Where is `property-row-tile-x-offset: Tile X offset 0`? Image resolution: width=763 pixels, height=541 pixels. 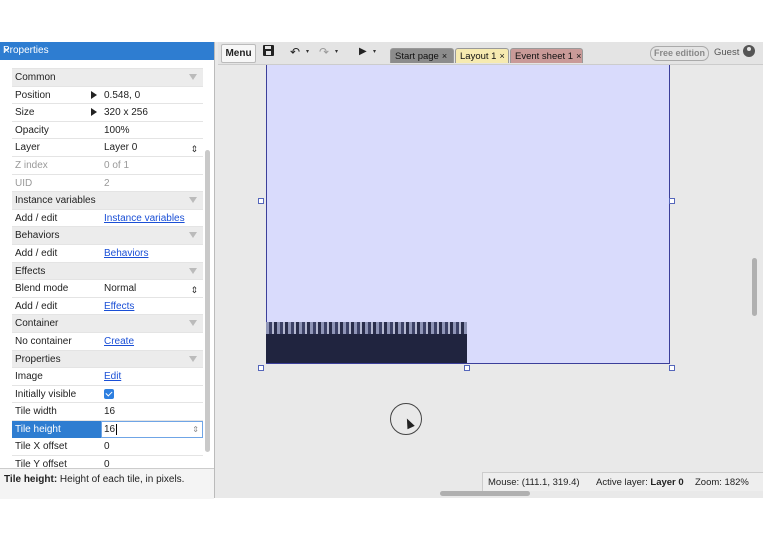
property-row-tile-x-offset: Tile X offset 0 is located at coordinates (107, 447).